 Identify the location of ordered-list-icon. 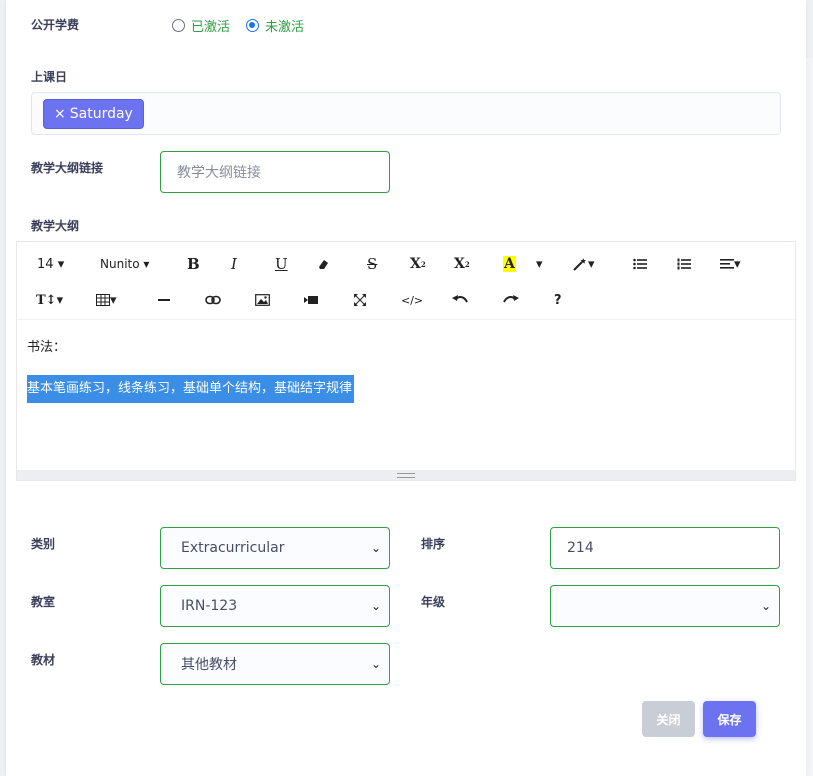
(684, 264).